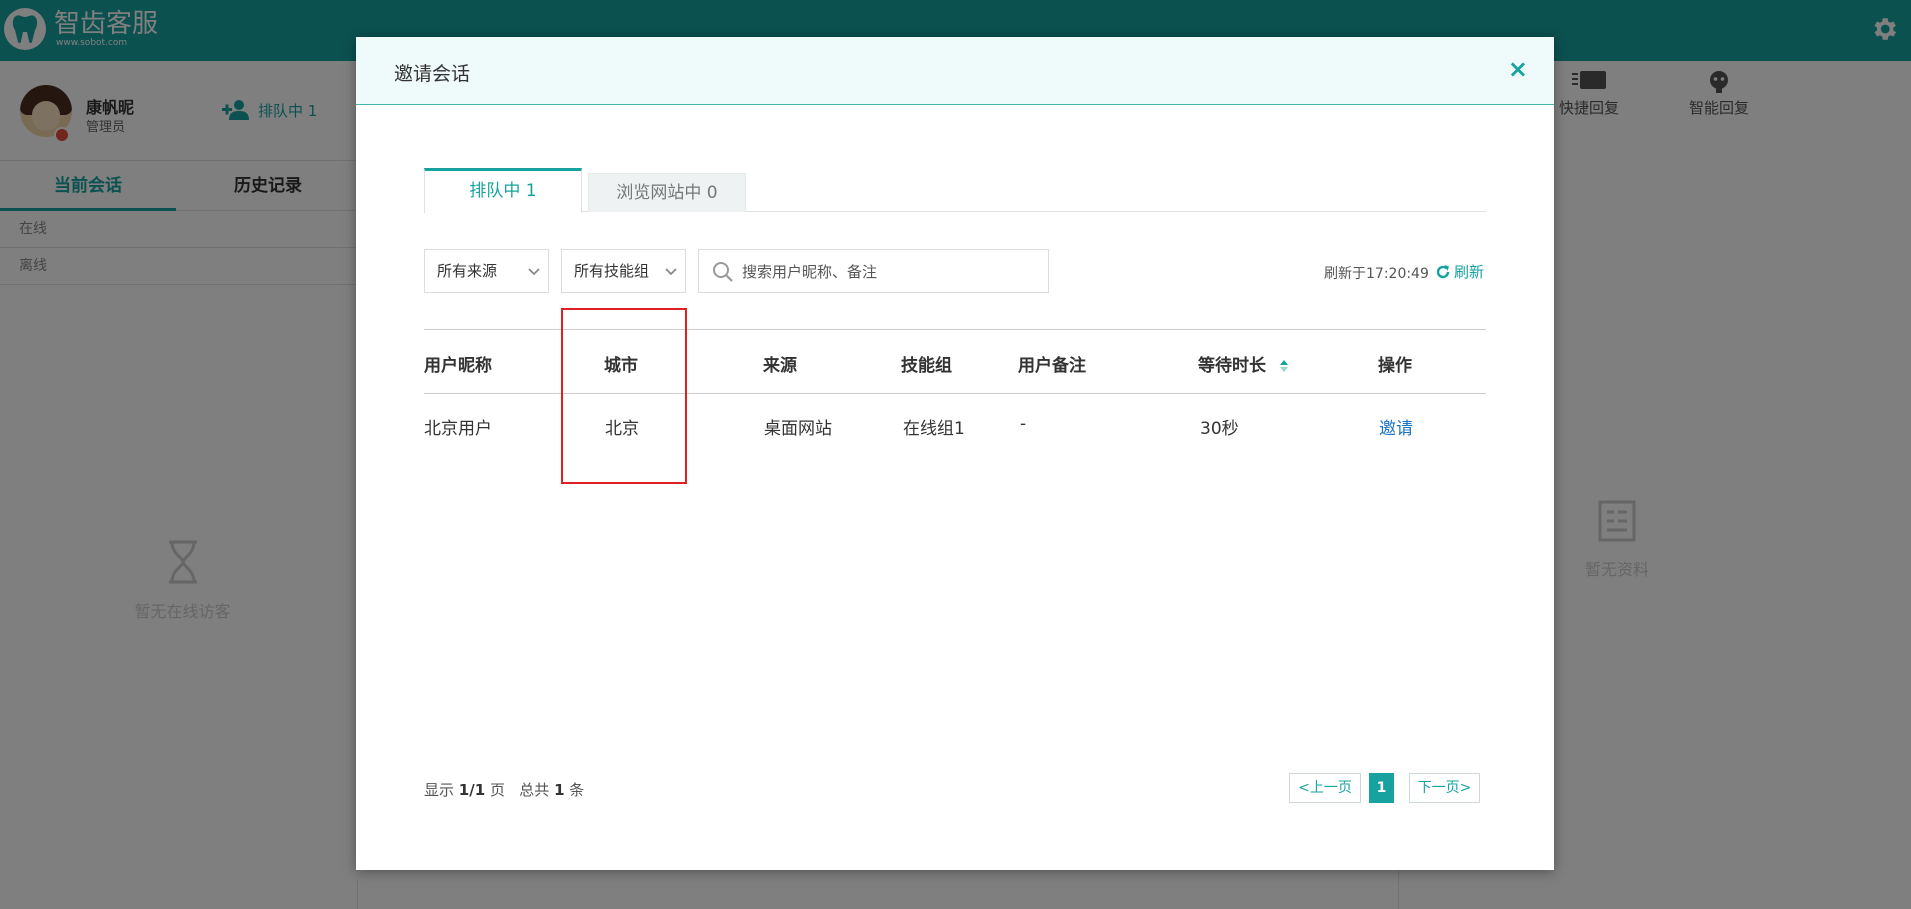  Describe the element at coordinates (667, 192) in the screenshot. I see `tab-browsing: 浏览网站中 0` at that location.